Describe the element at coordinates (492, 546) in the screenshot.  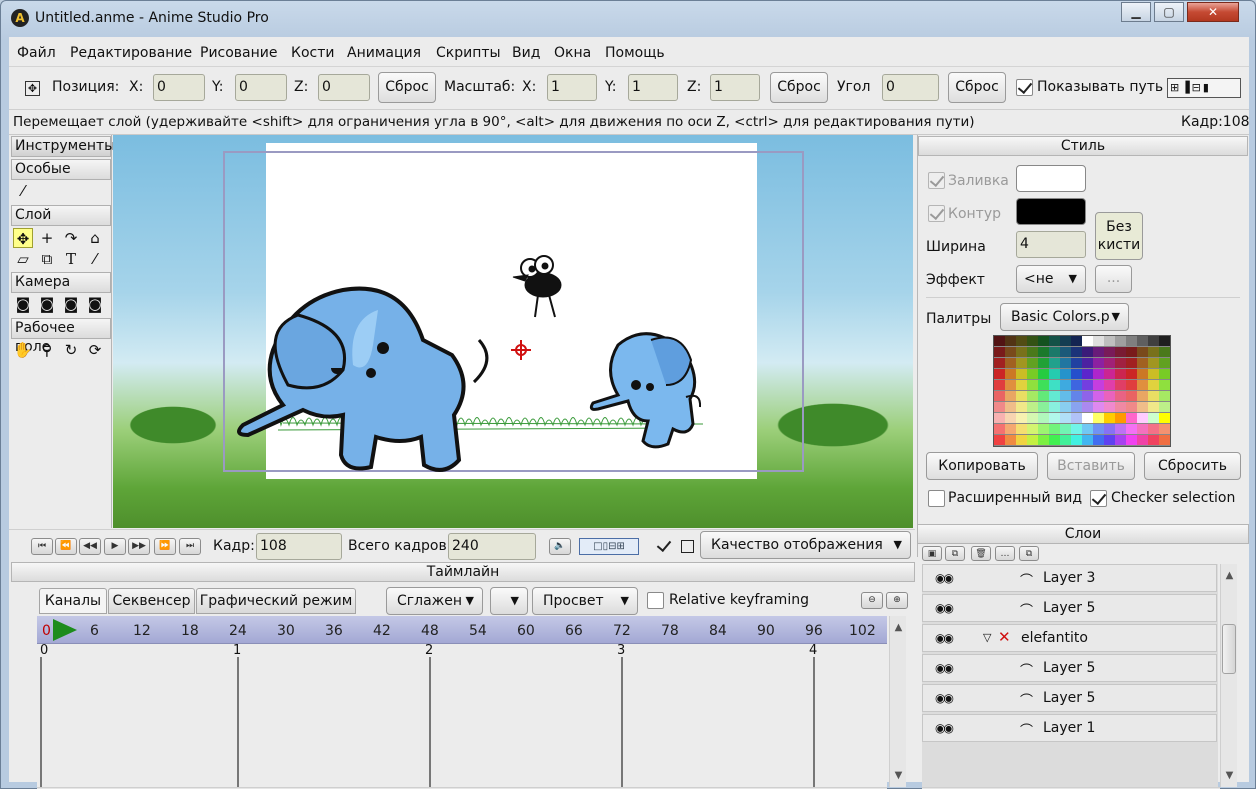
I see `total-frames-input: 240` at that location.